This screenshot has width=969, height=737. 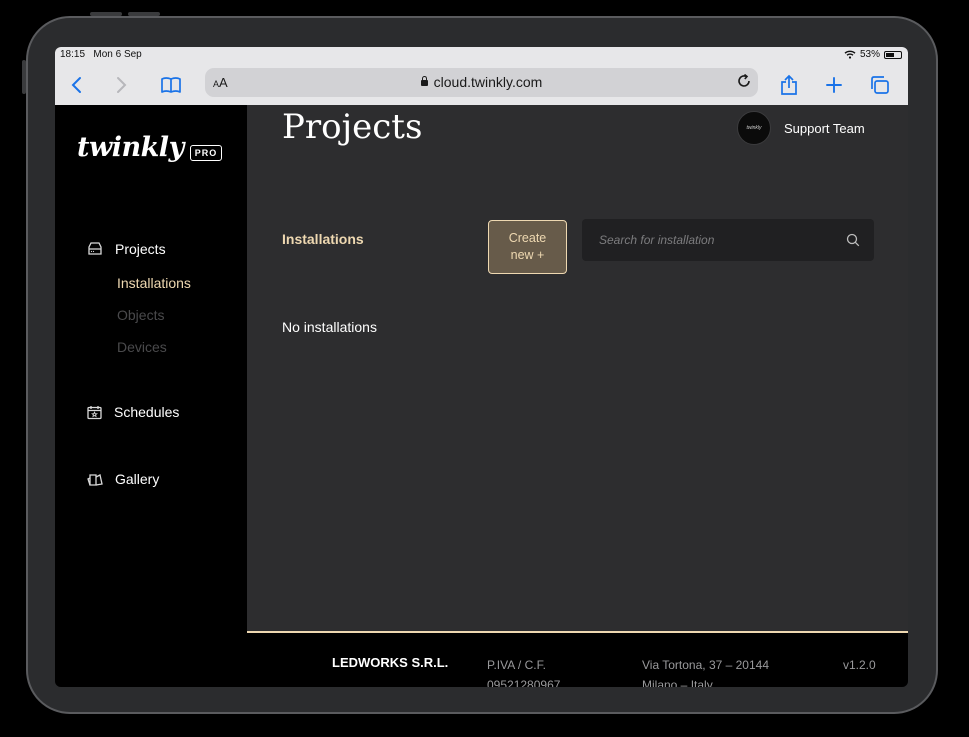 What do you see at coordinates (853, 240) in the screenshot?
I see `search-icon` at bounding box center [853, 240].